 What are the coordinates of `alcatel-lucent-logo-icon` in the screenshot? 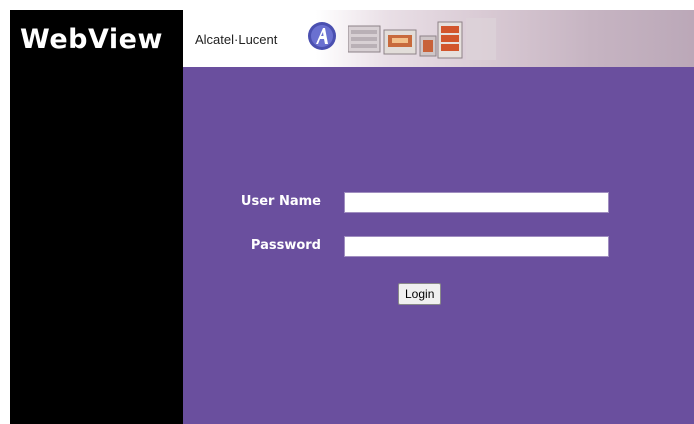 It's located at (322, 36).